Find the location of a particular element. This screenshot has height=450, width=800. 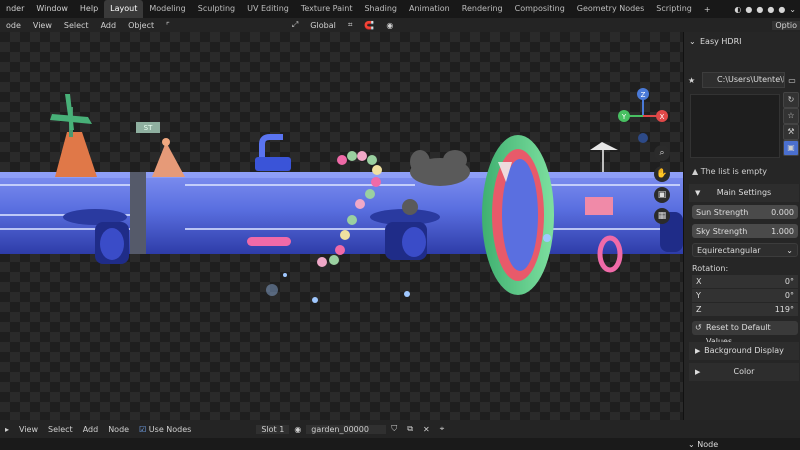

snap-icon: 🧲 is located at coordinates (369, 25).